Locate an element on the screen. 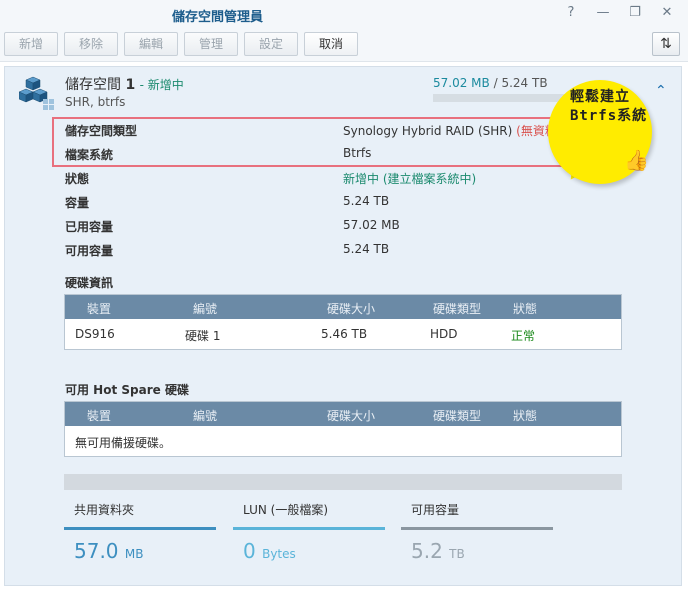  stat-unit: TB is located at coordinates (457, 554).